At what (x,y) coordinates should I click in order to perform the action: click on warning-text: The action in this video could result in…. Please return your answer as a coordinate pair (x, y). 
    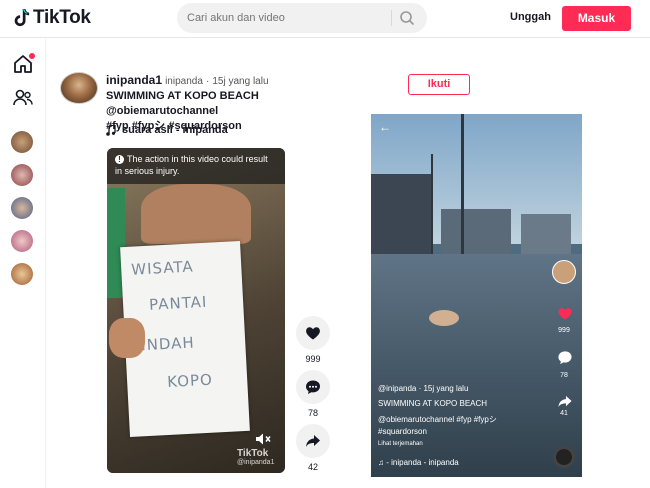
    Looking at the image, I should click on (191, 165).